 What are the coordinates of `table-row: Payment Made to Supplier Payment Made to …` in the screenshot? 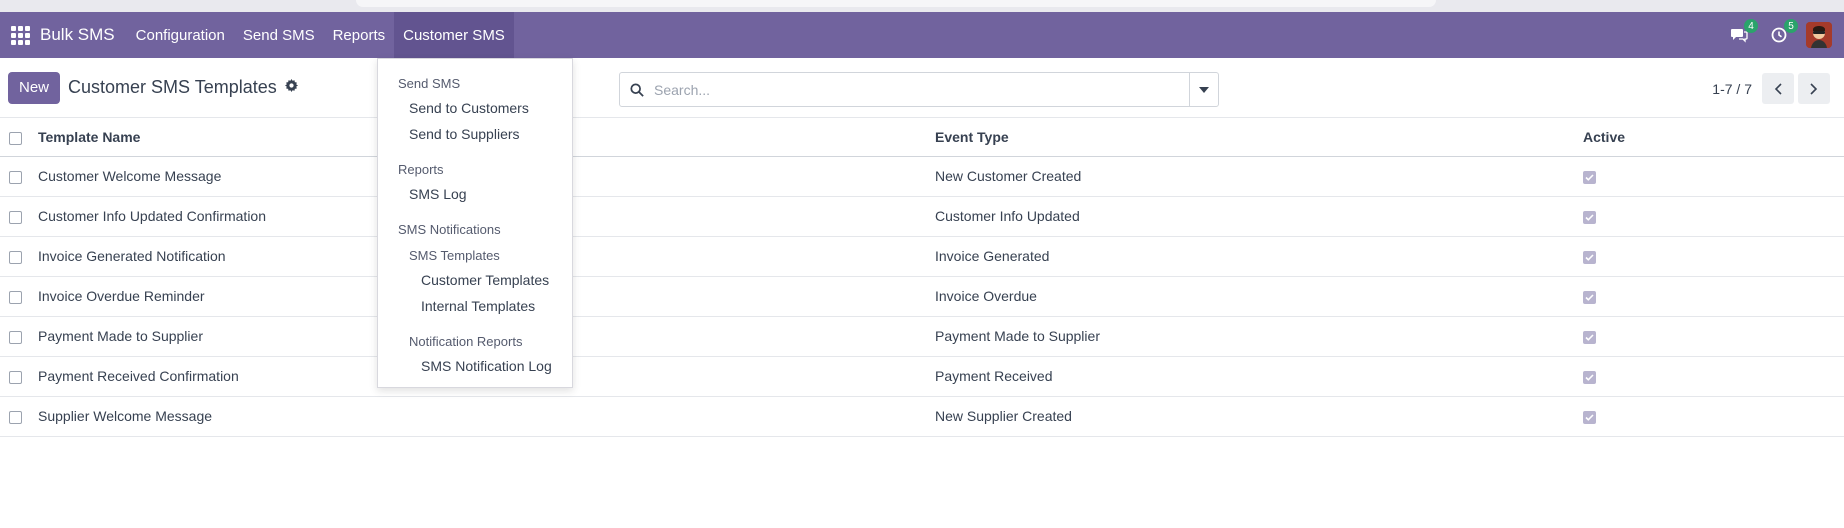 It's located at (922, 336).